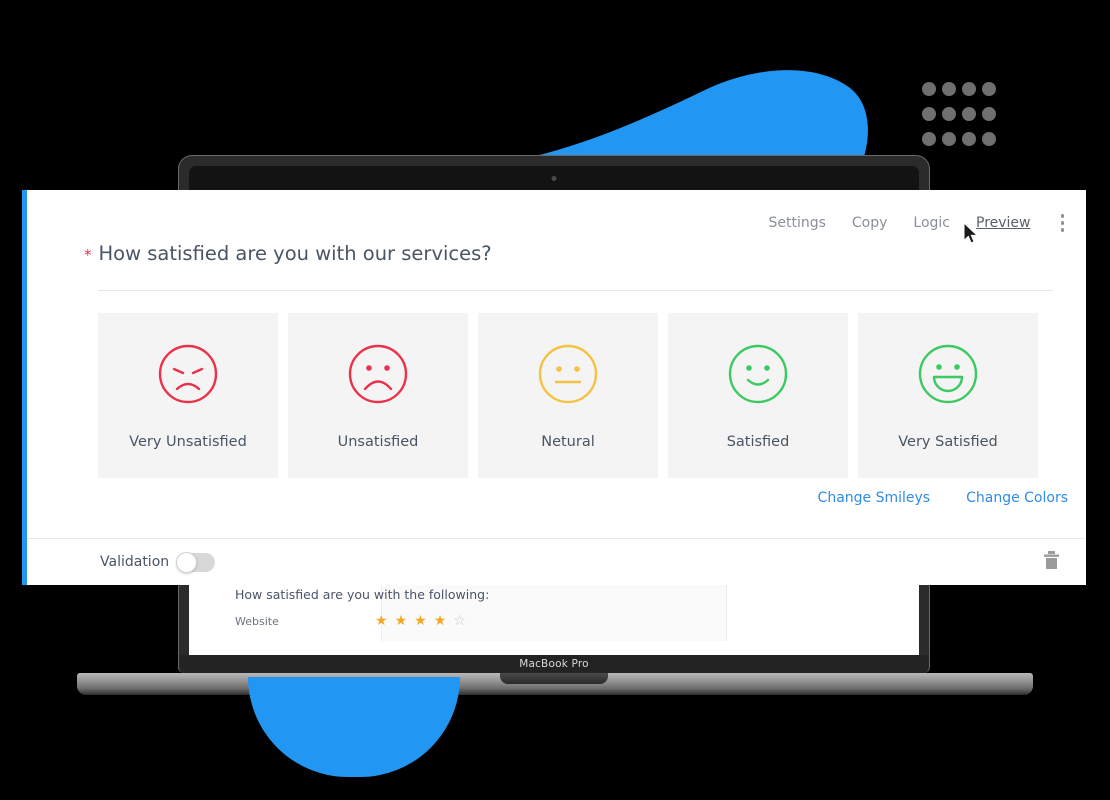 The image size is (1110, 800). I want to click on star-empty-icon: ☆, so click(459, 621).